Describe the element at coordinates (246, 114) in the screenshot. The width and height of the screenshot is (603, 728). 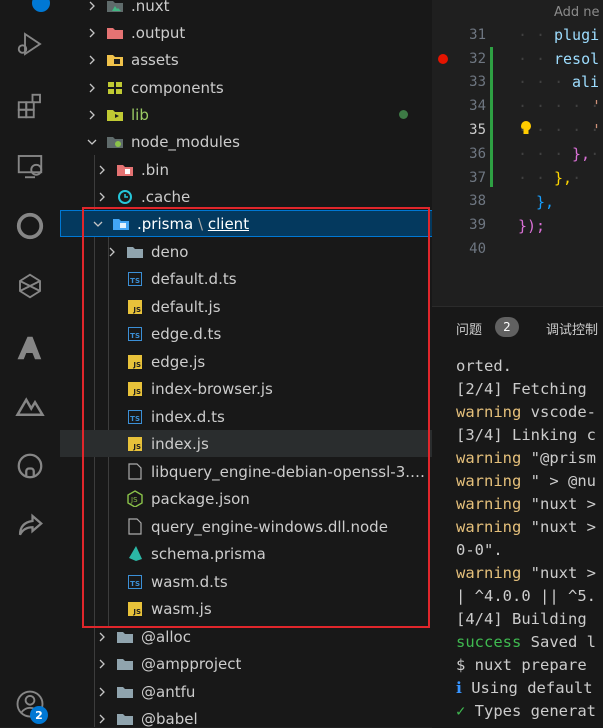
I see `tree-item-lib: lib` at that location.